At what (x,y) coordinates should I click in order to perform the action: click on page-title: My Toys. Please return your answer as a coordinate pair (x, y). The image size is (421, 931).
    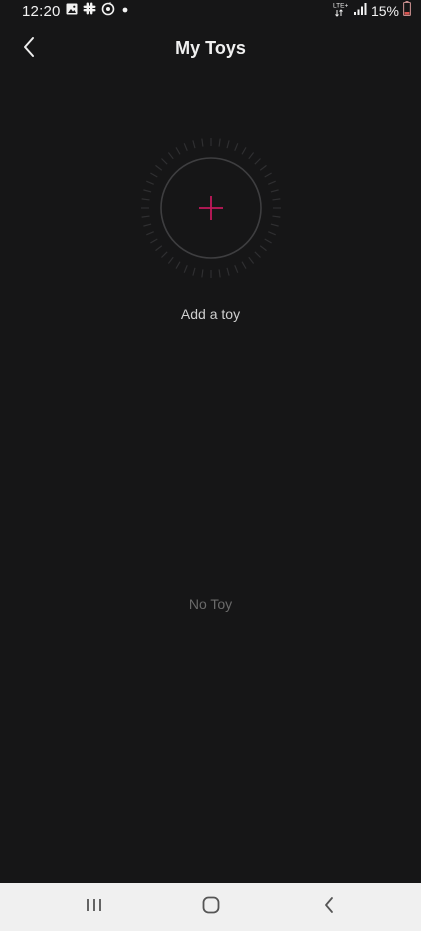
    Looking at the image, I should click on (210, 48).